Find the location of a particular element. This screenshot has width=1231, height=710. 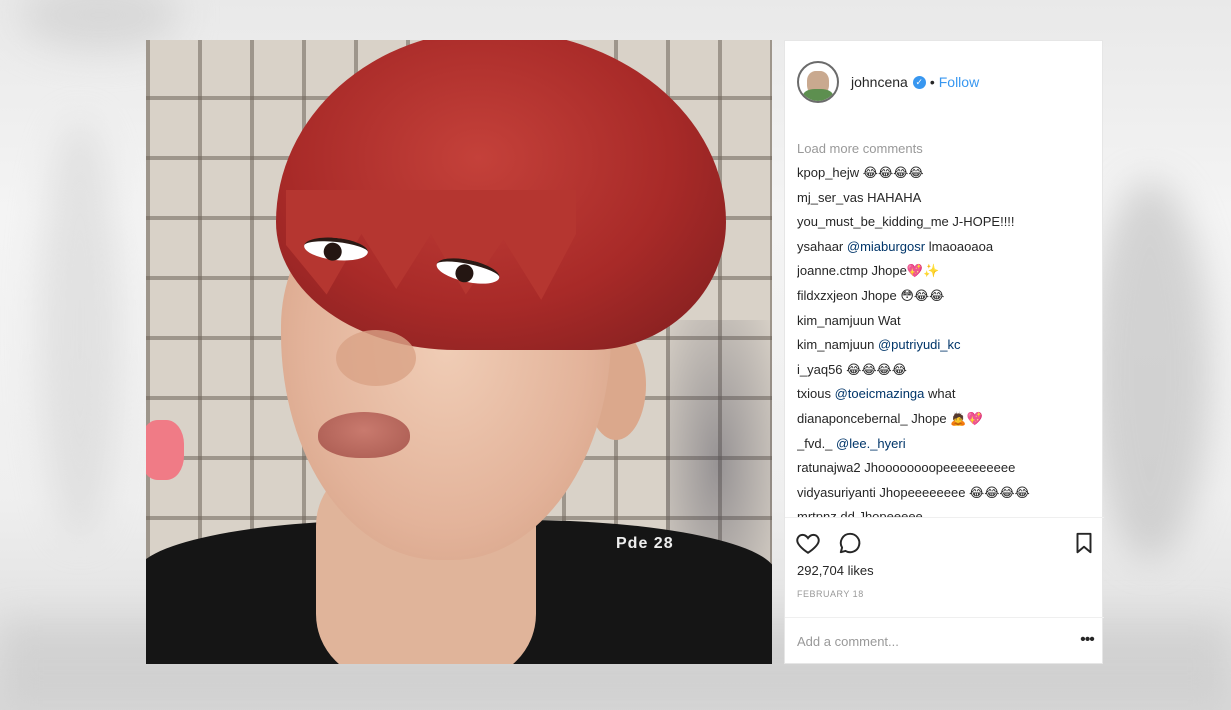

comment-text: Jhope 🙇💖 is located at coordinates (947, 418).